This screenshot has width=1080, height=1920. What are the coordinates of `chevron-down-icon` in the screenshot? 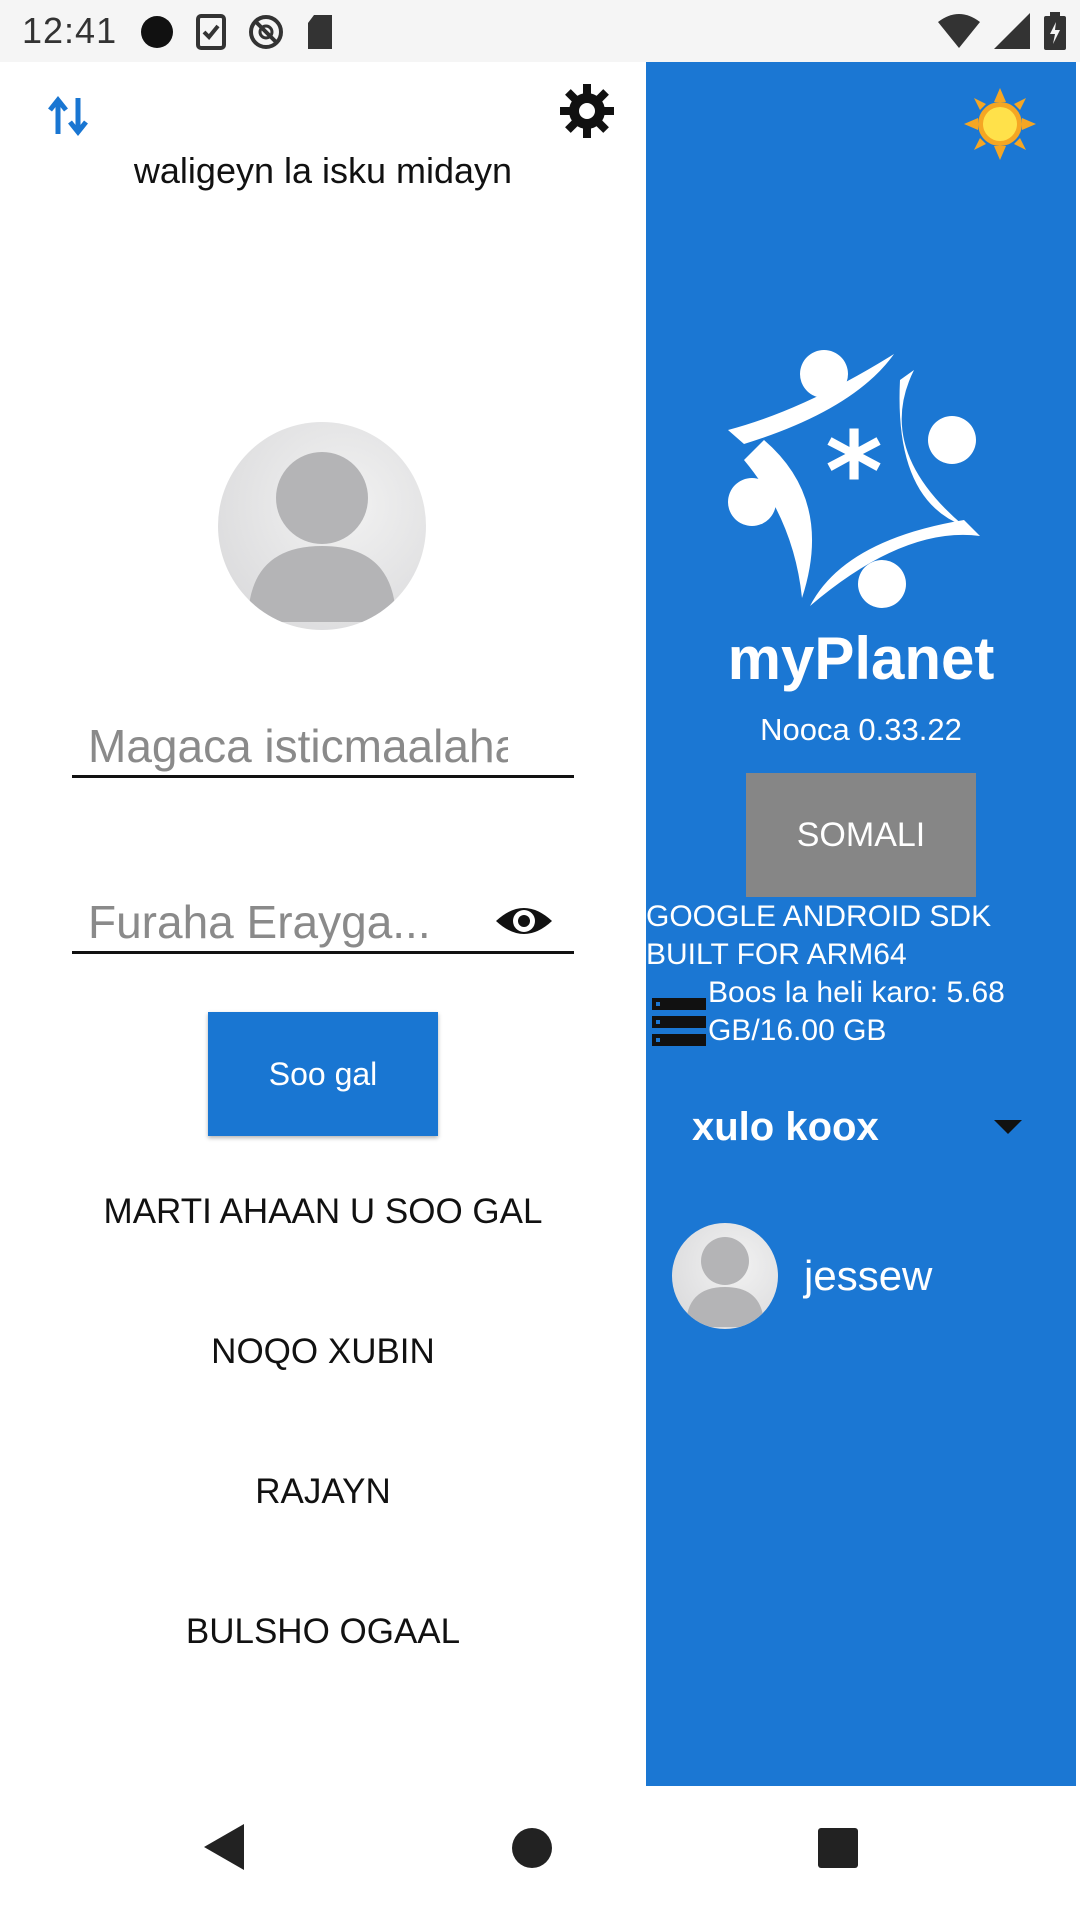 It's located at (1008, 1127).